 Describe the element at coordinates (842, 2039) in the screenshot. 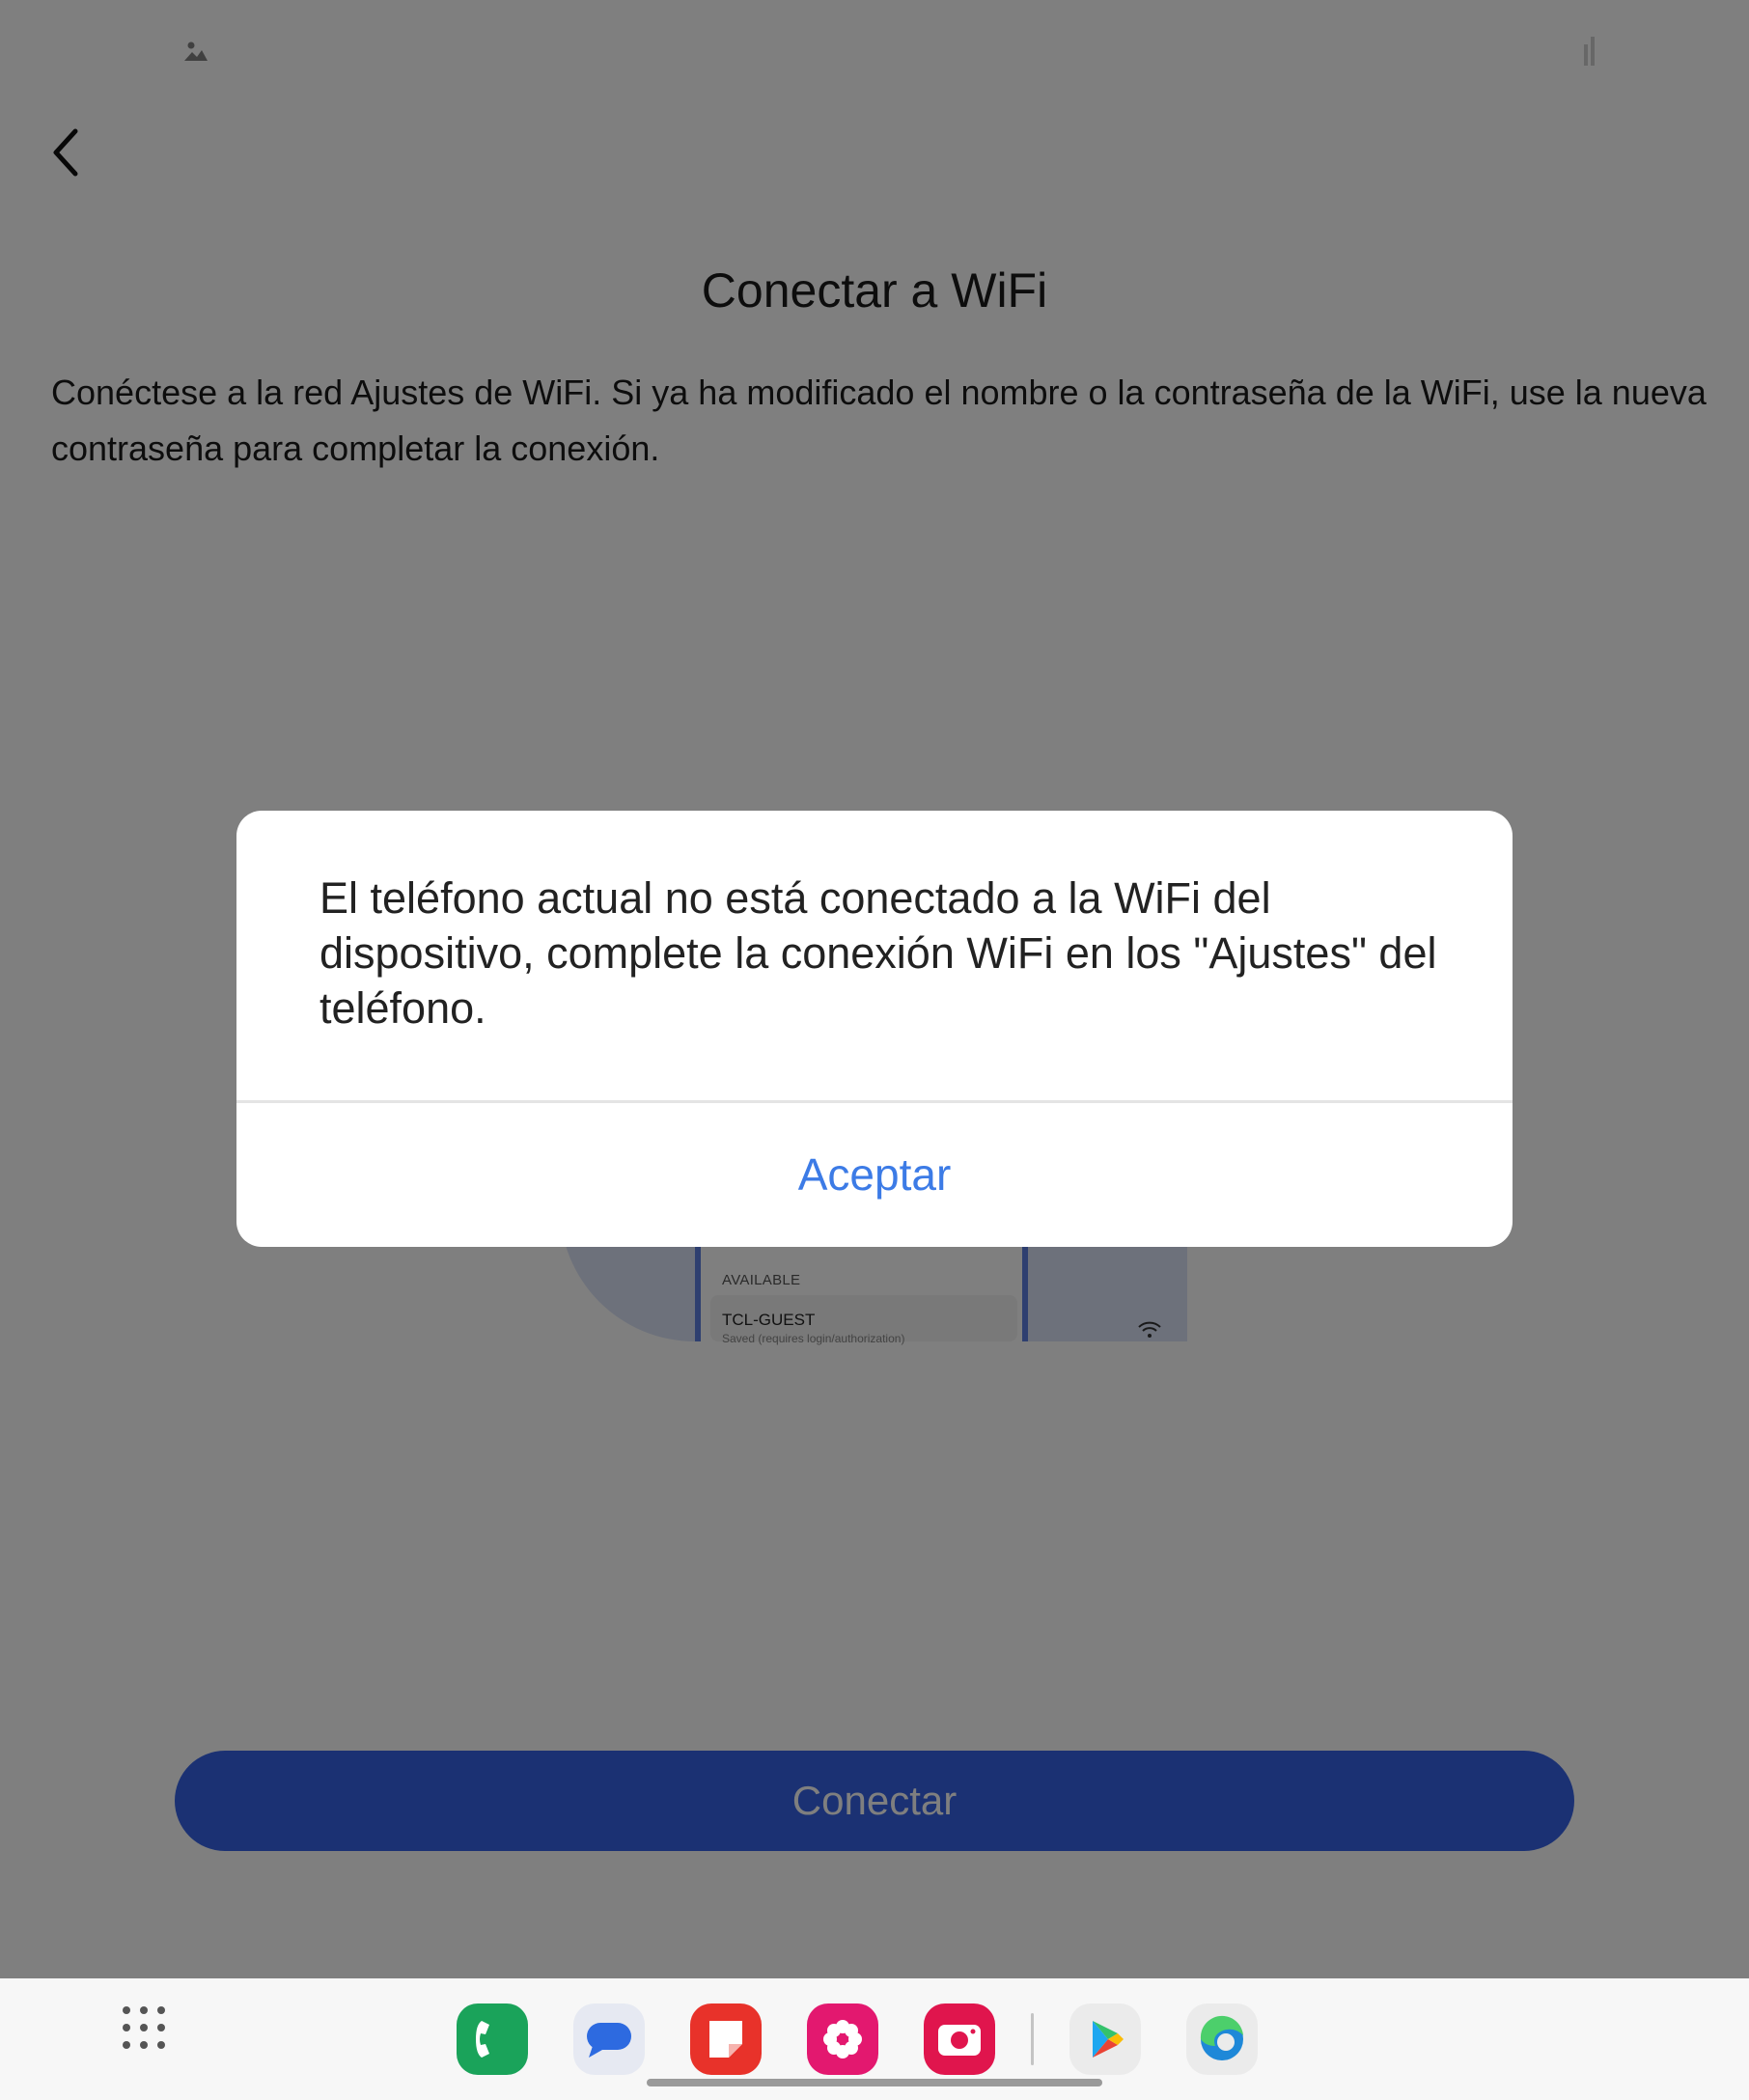

I see `gallery-app-icon` at that location.